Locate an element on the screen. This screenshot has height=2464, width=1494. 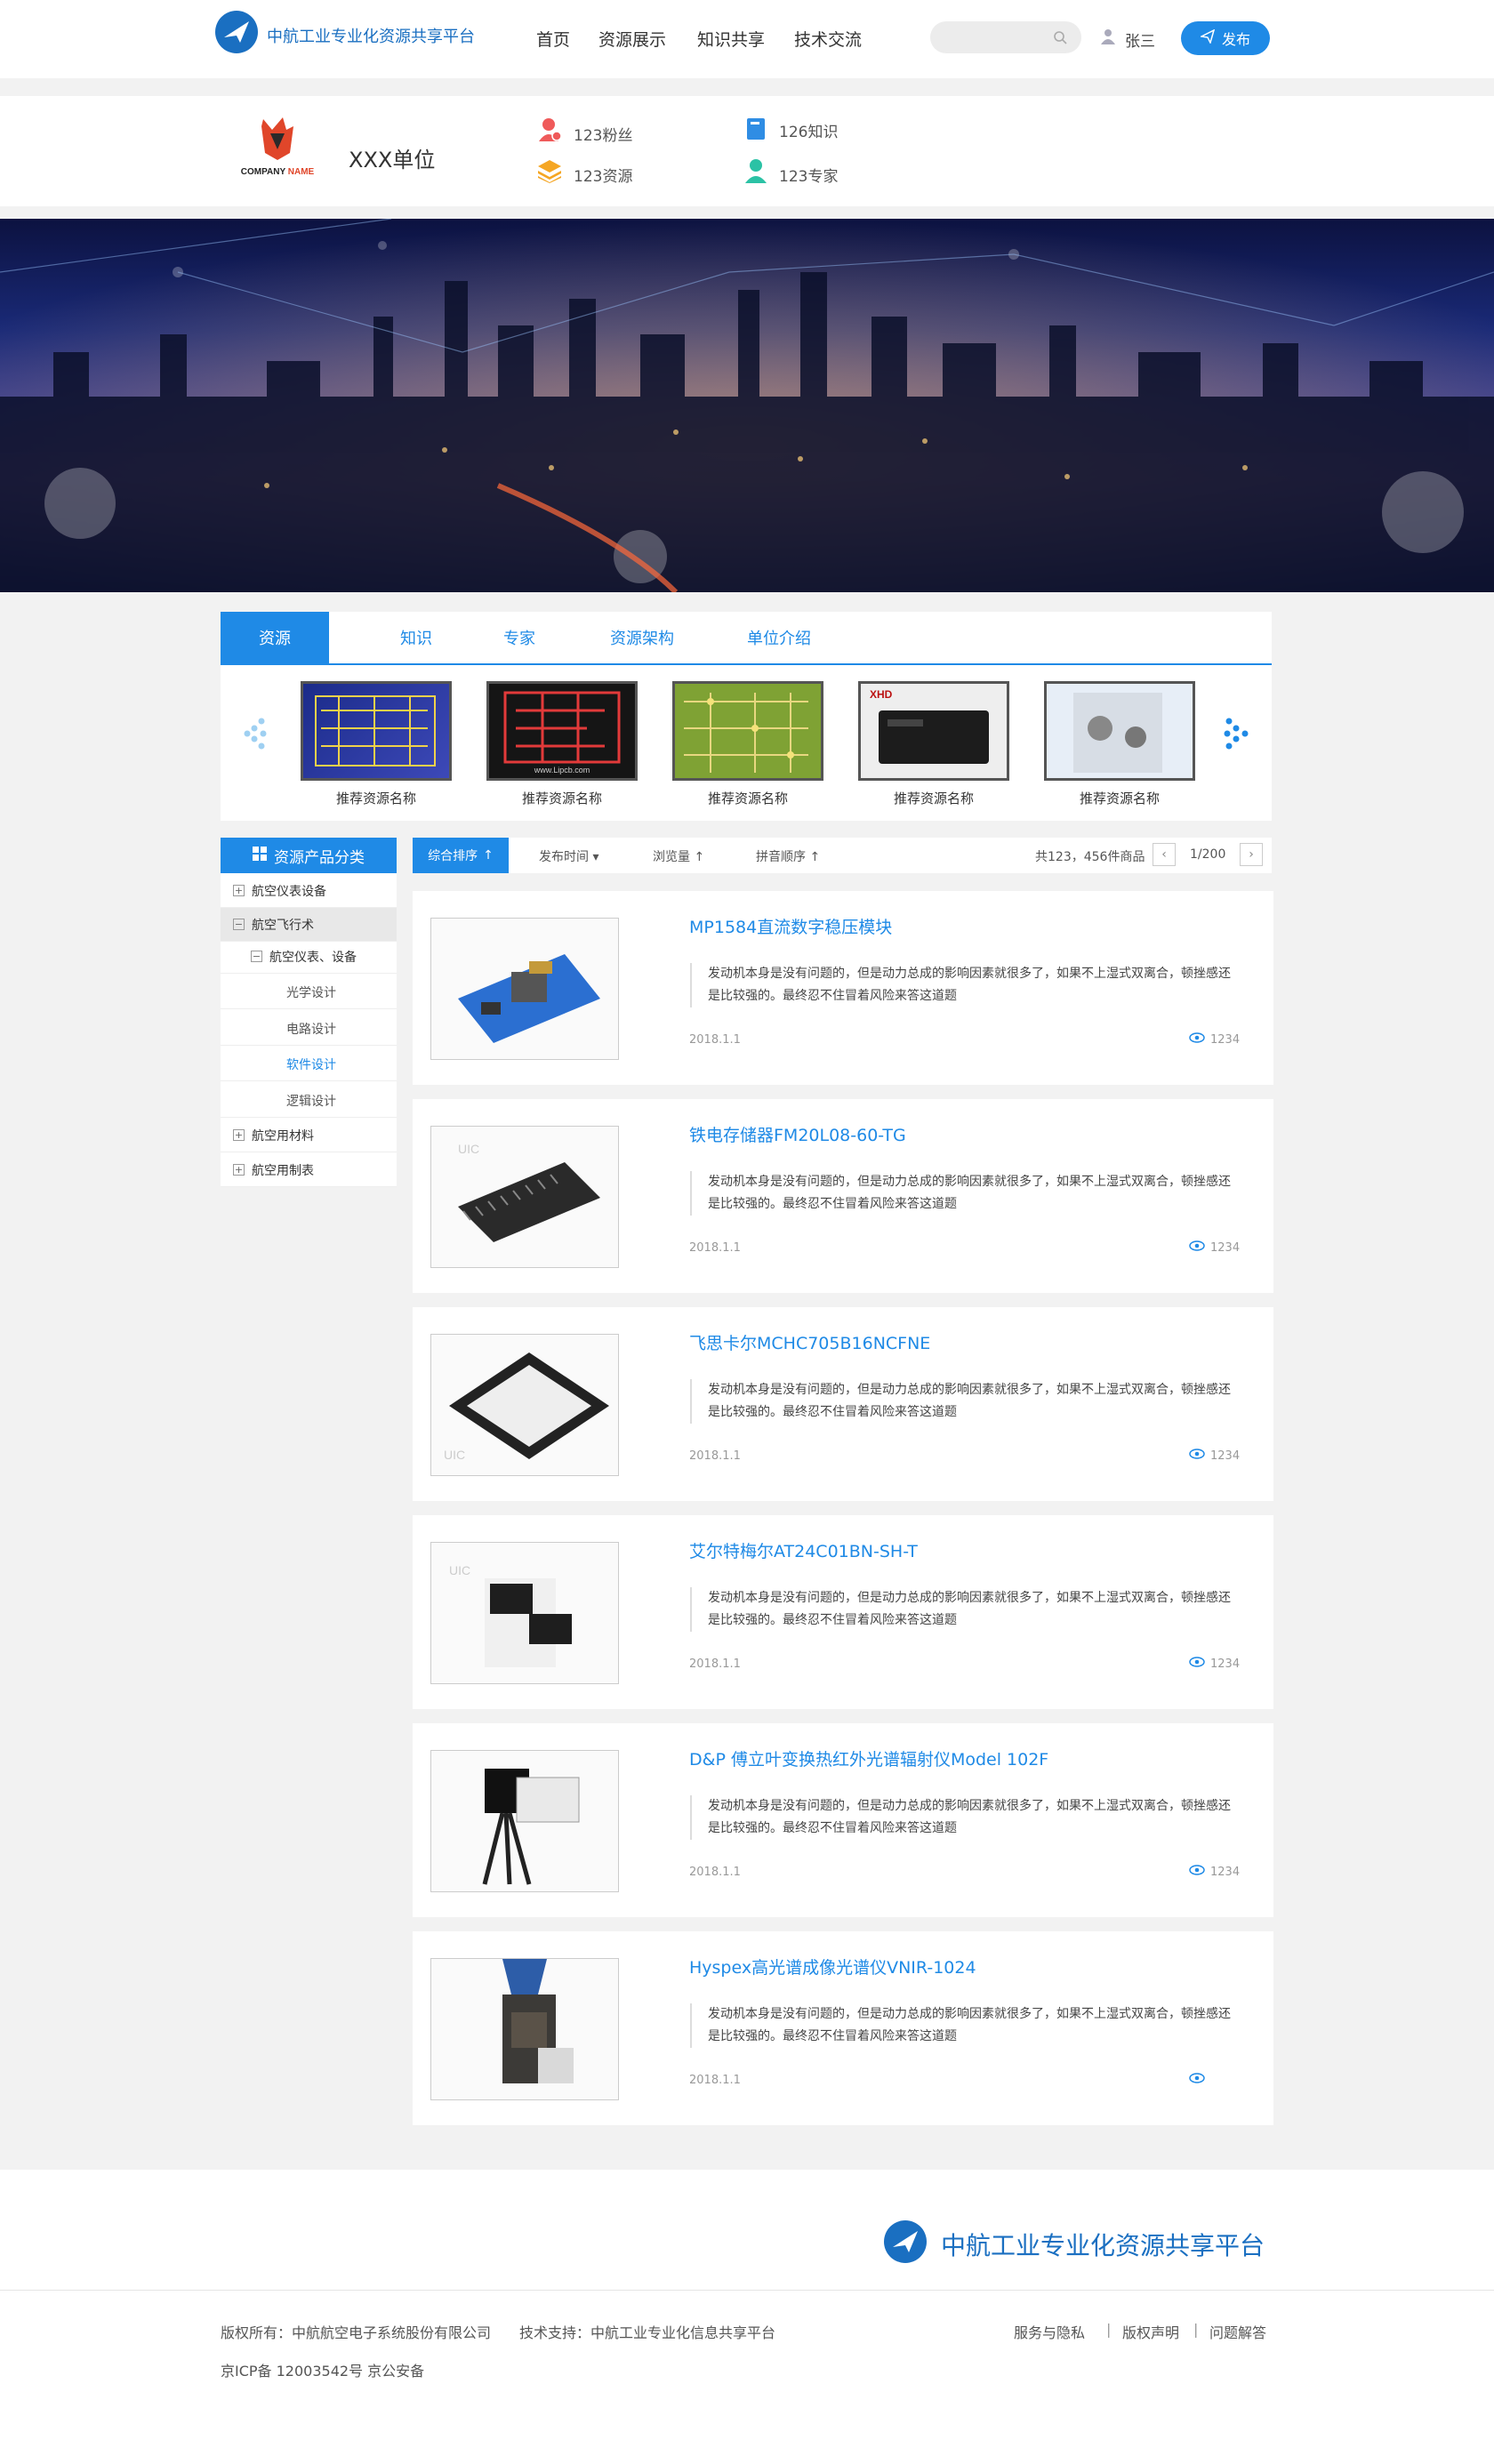
total-count: 共123，456件商品 is located at coordinates (1090, 857).